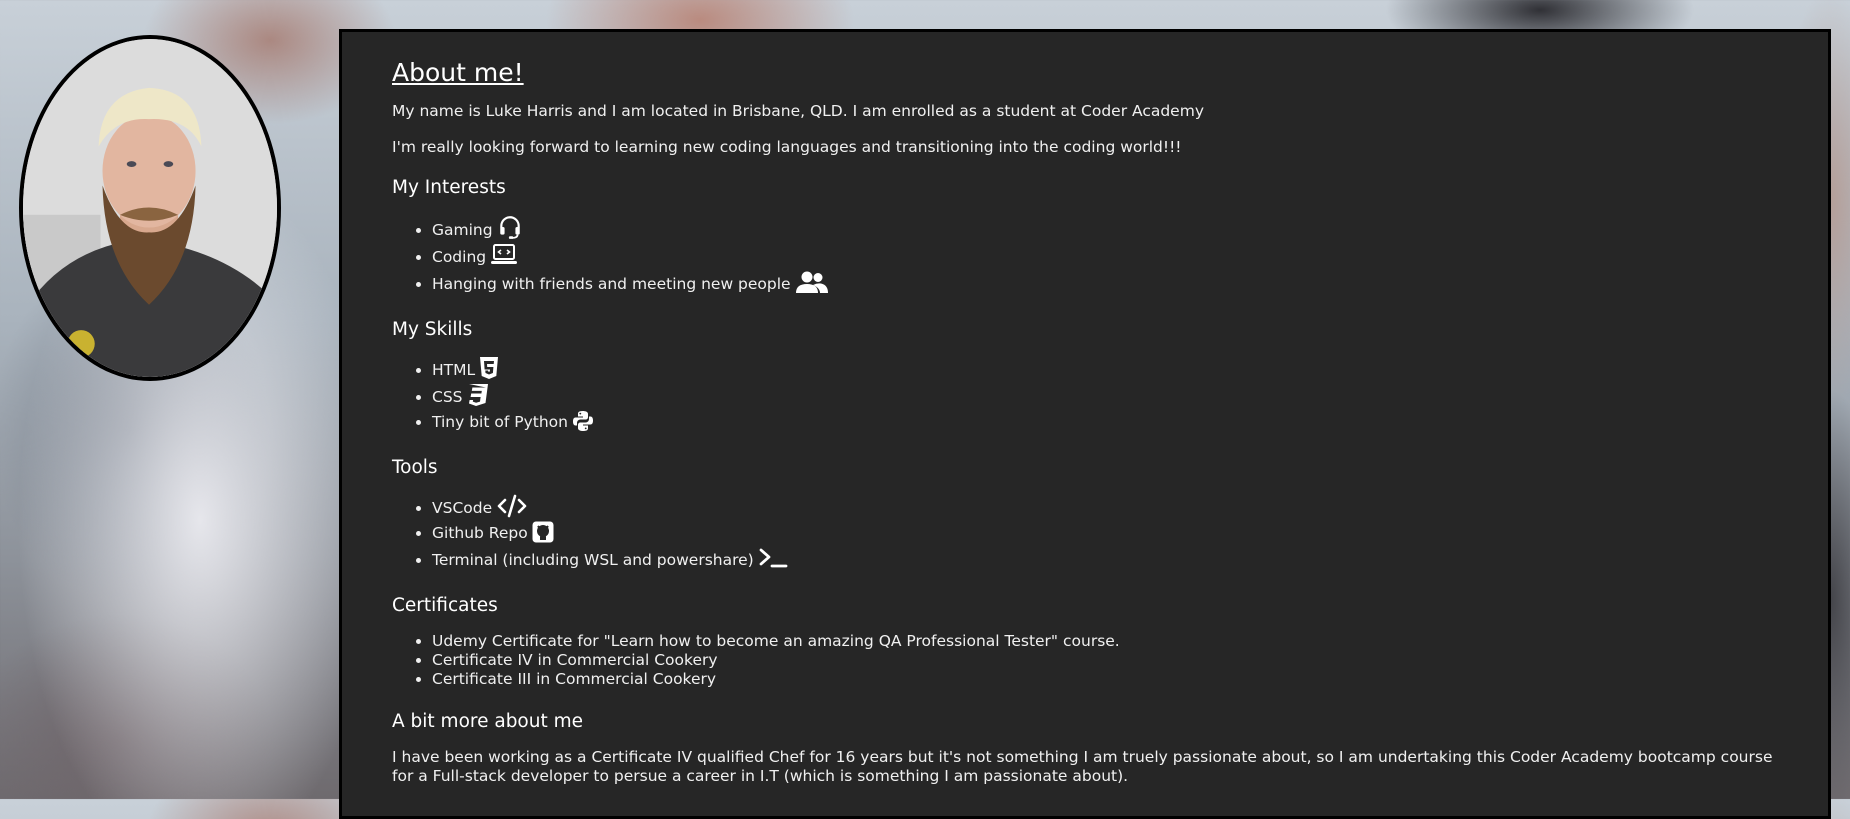 The width and height of the screenshot is (1850, 819). Describe the element at coordinates (459, 257) in the screenshot. I see `interest-label: Coding` at that location.